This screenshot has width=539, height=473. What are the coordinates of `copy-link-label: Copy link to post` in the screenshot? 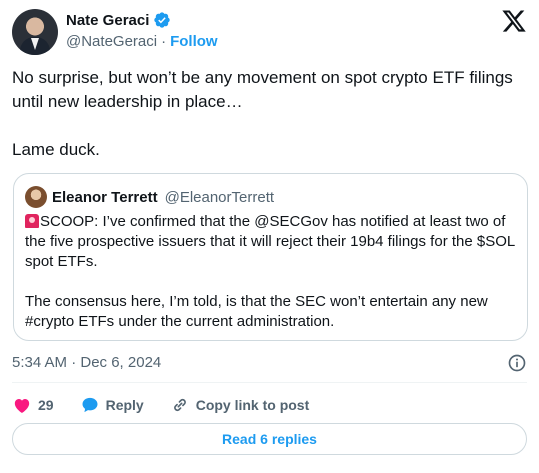 It's located at (252, 405).